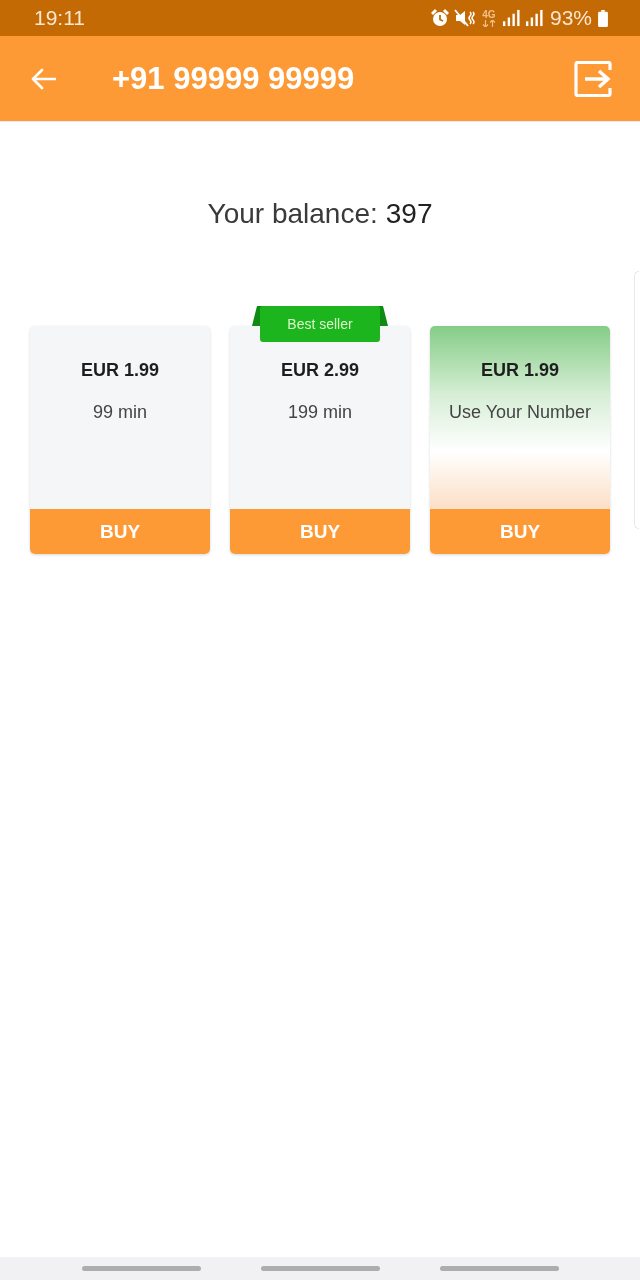 This screenshot has height=1280, width=640. What do you see at coordinates (59, 18) in the screenshot?
I see `status-time: 19:11` at bounding box center [59, 18].